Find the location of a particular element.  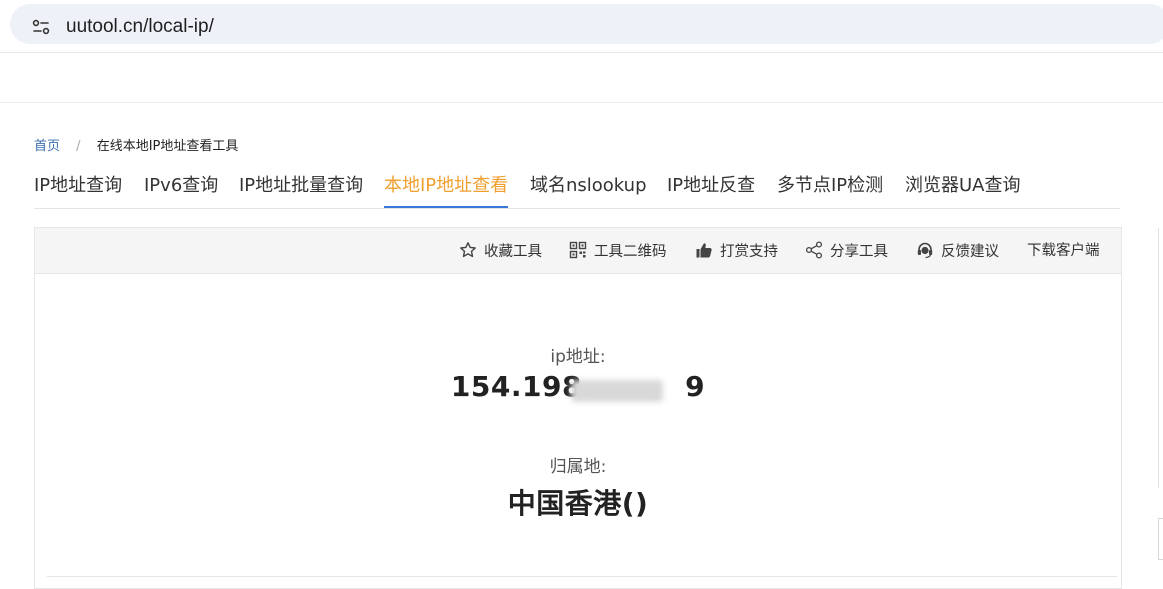

ip-value: 154.198. 9 is located at coordinates (578, 386).